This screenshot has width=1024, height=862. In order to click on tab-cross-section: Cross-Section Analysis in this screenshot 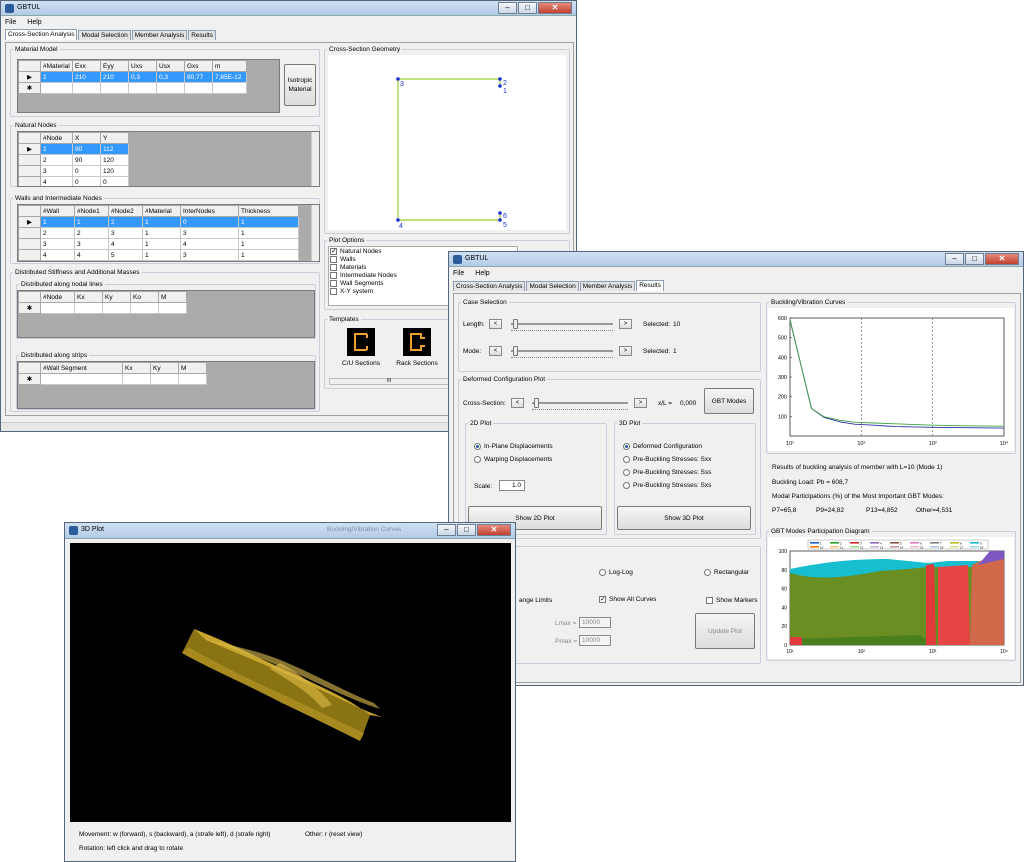, I will do `click(41, 34)`.